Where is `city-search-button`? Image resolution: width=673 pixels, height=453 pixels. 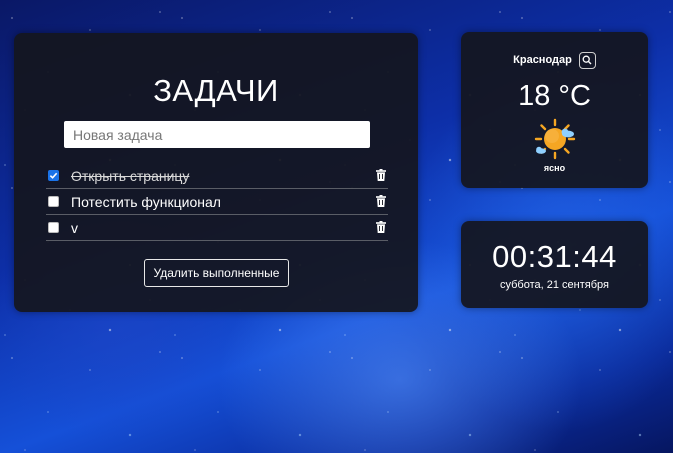 city-search-button is located at coordinates (587, 60).